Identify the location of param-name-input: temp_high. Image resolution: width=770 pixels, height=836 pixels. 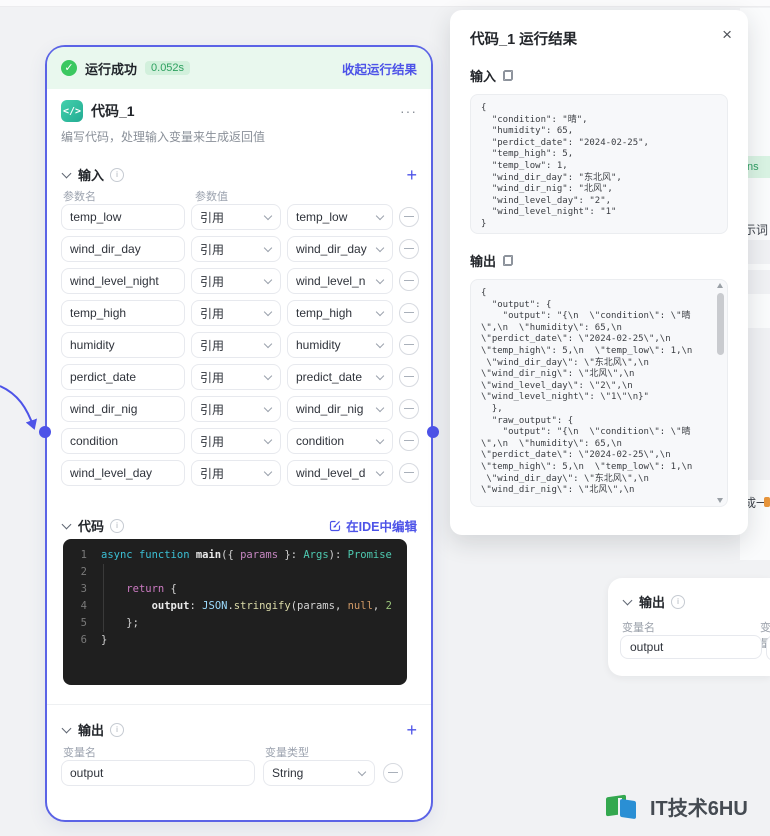
(123, 313).